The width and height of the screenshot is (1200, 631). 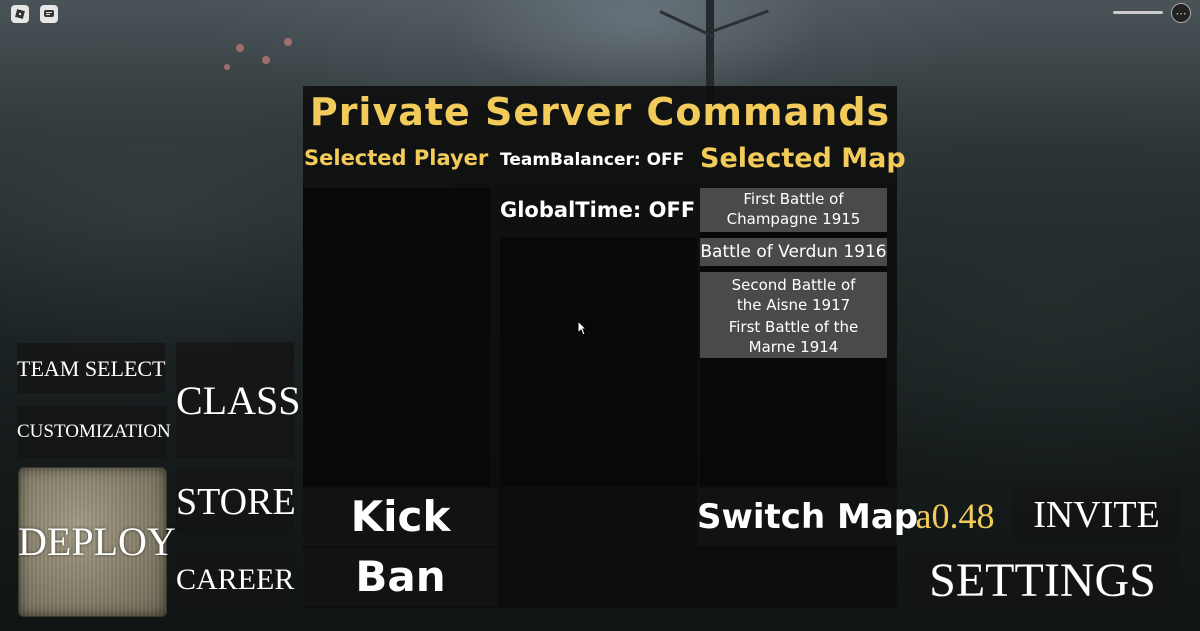 What do you see at coordinates (91, 368) in the screenshot?
I see `team-select-button: TEAM SELECT` at bounding box center [91, 368].